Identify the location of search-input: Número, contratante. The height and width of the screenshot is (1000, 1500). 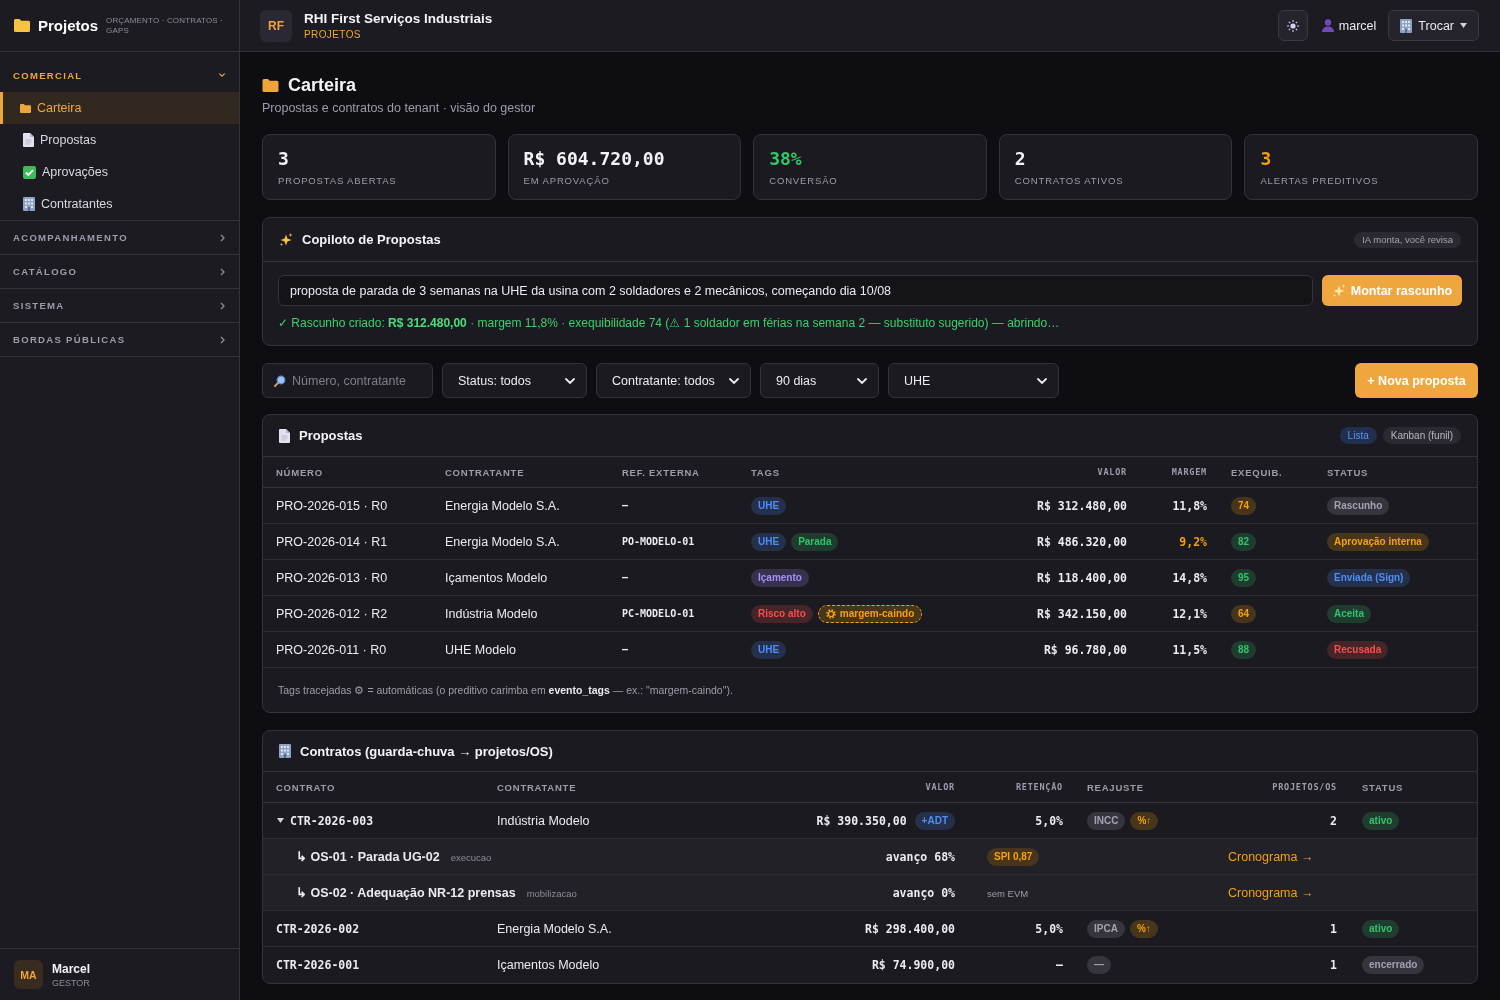
(356, 380).